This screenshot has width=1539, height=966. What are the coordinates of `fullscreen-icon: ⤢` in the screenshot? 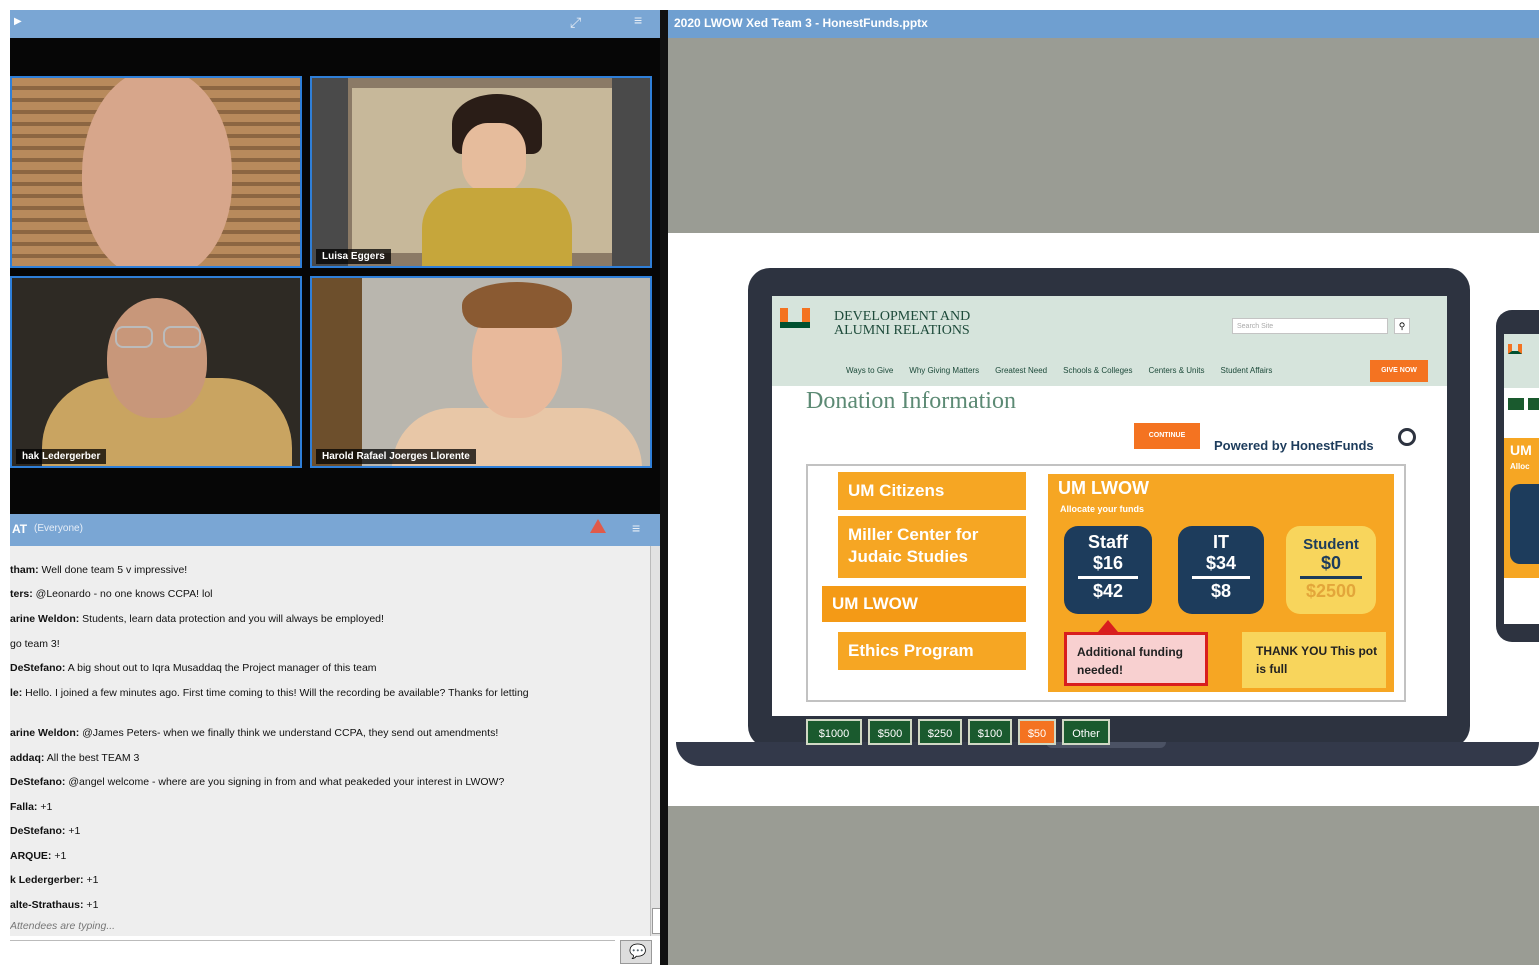 It's located at (575, 22).